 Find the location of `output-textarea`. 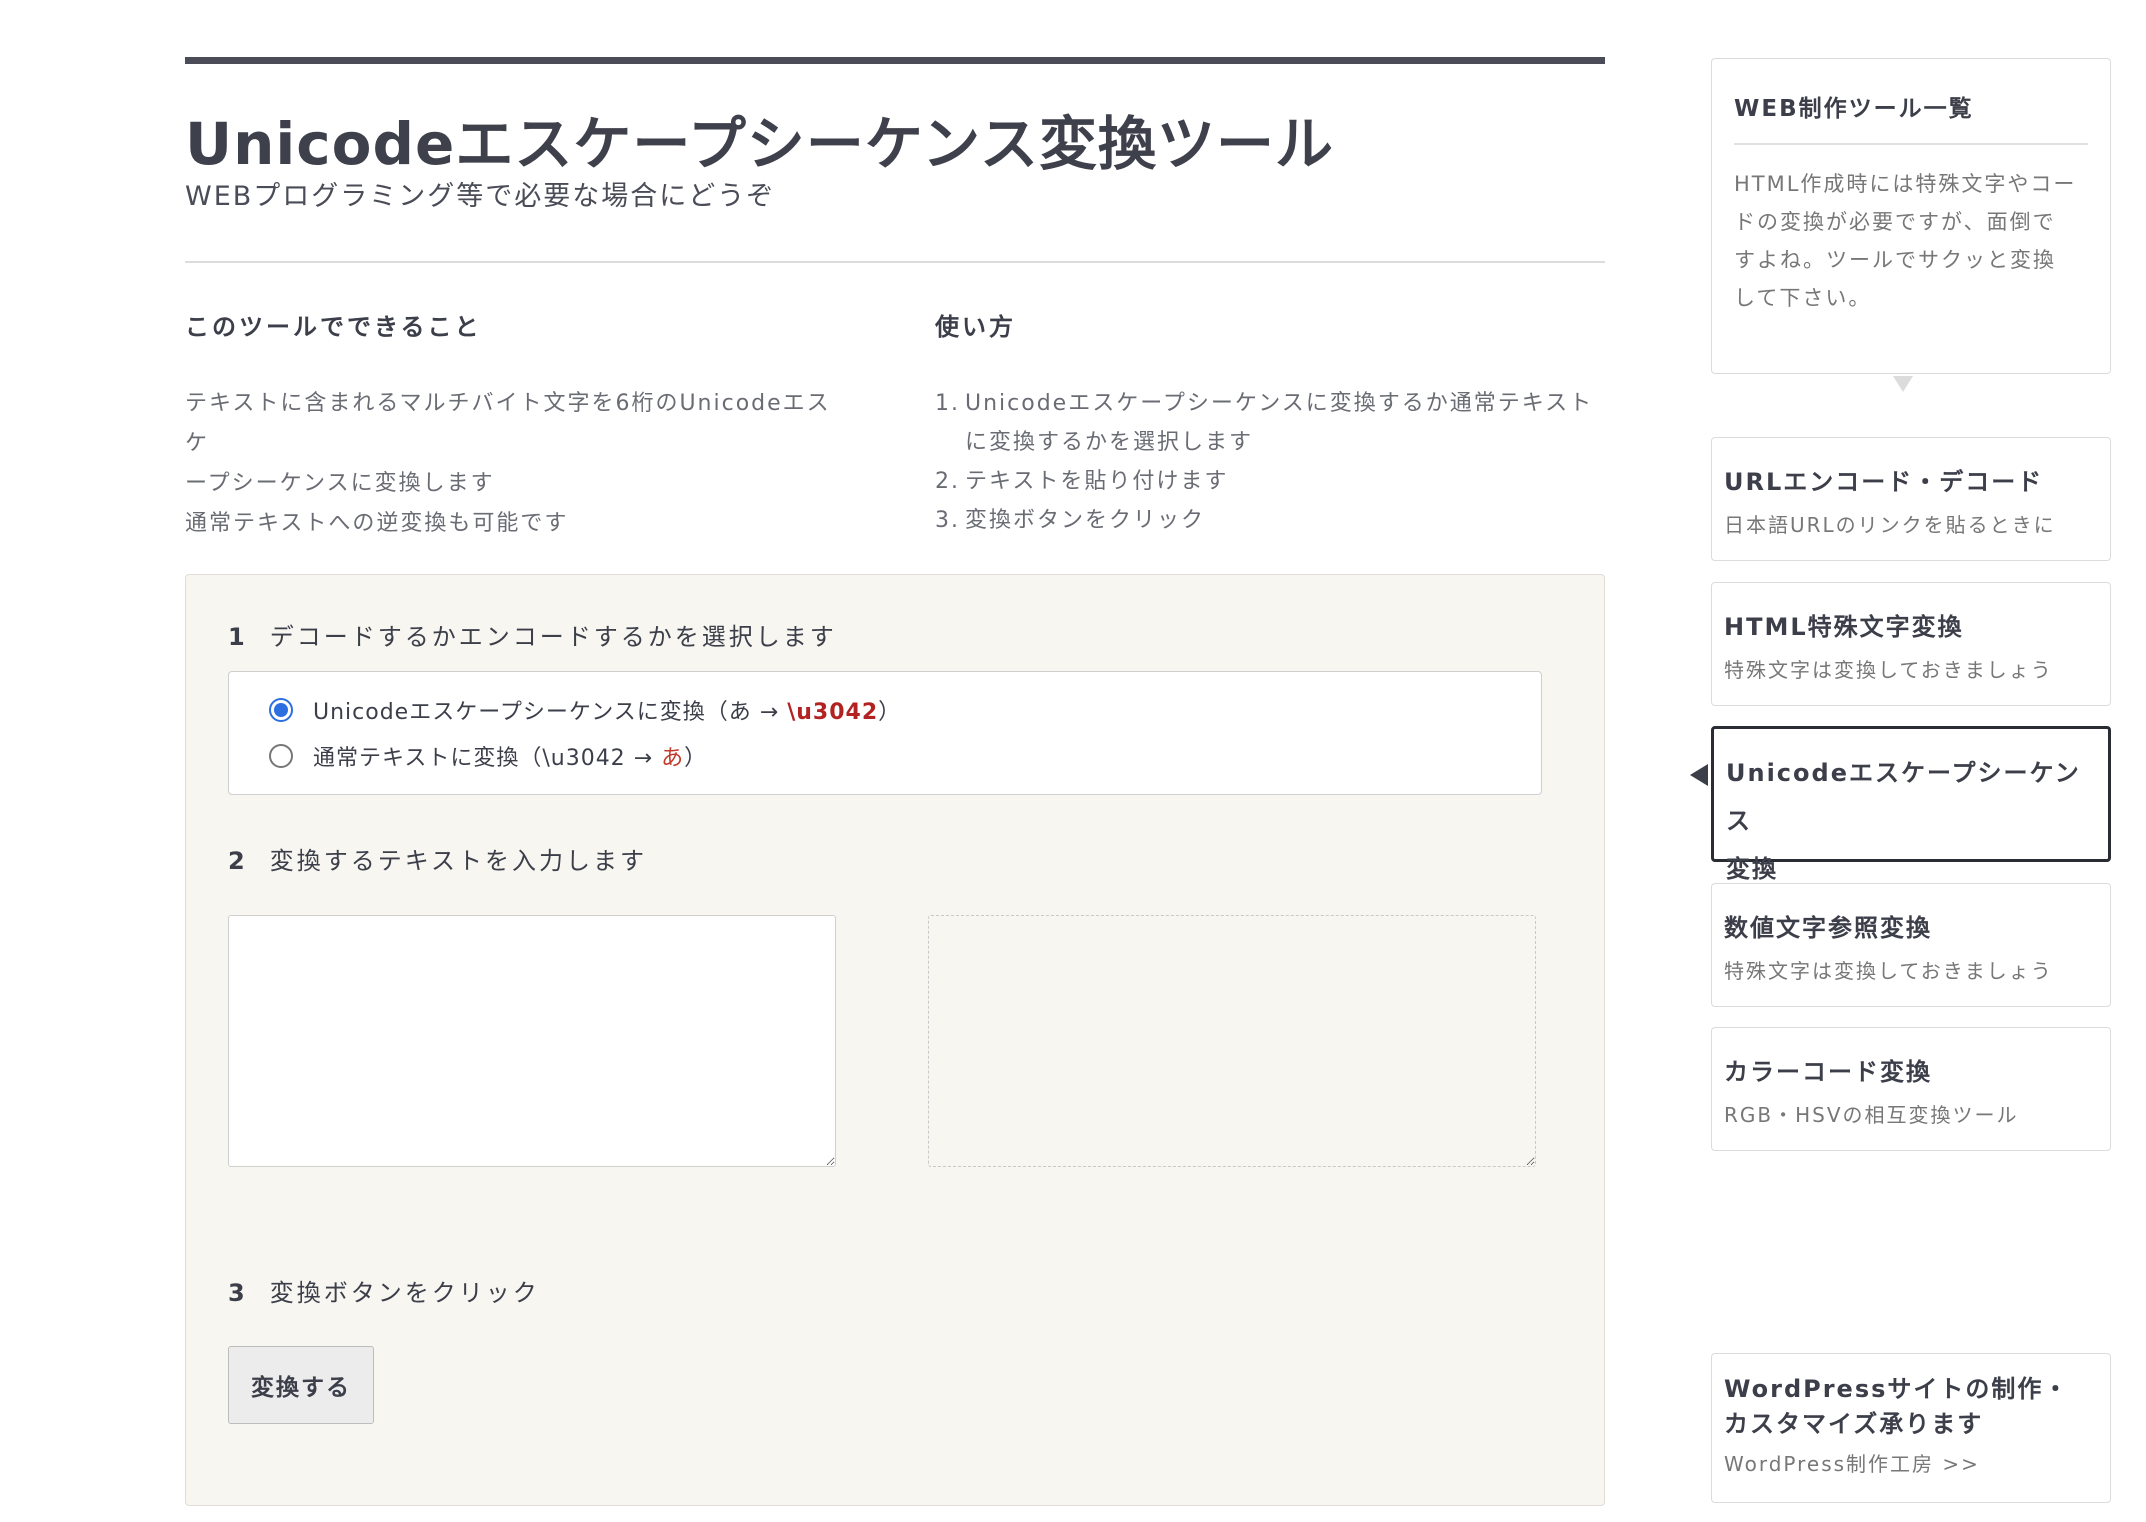

output-textarea is located at coordinates (1232, 1041).